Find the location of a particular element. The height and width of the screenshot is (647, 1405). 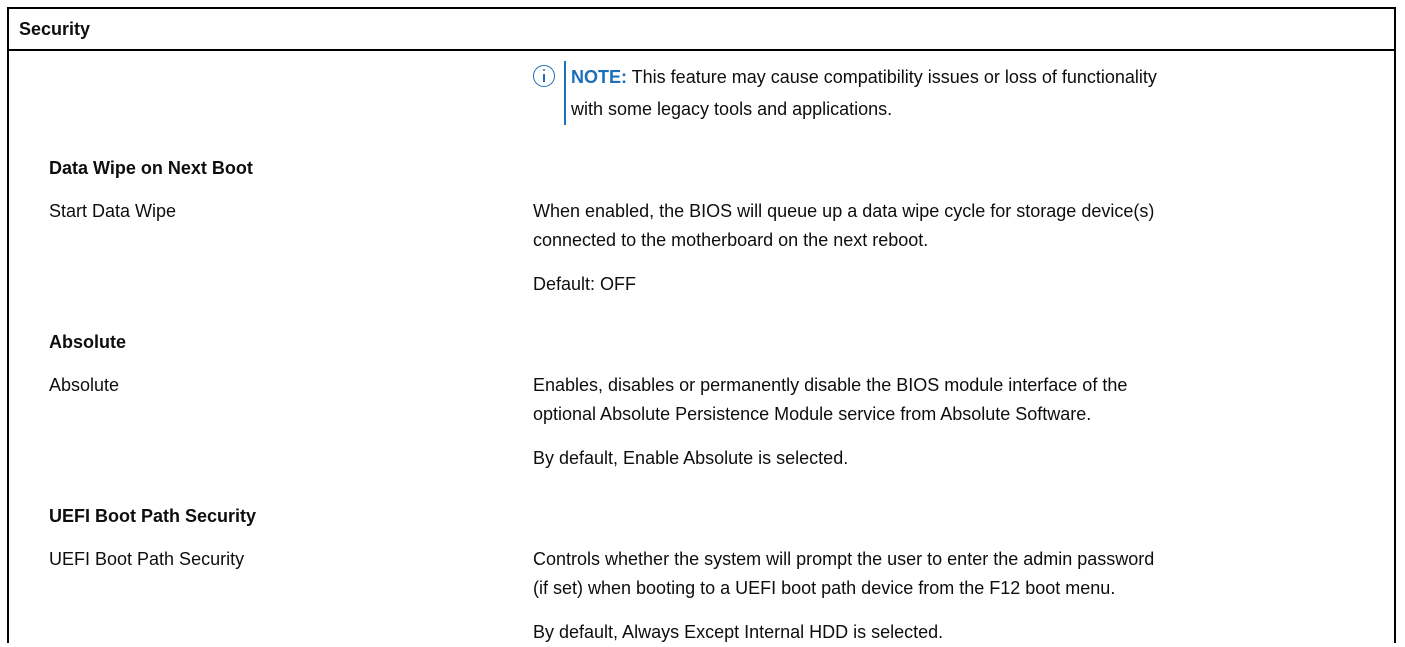

table-header: Security is located at coordinates (701, 30).